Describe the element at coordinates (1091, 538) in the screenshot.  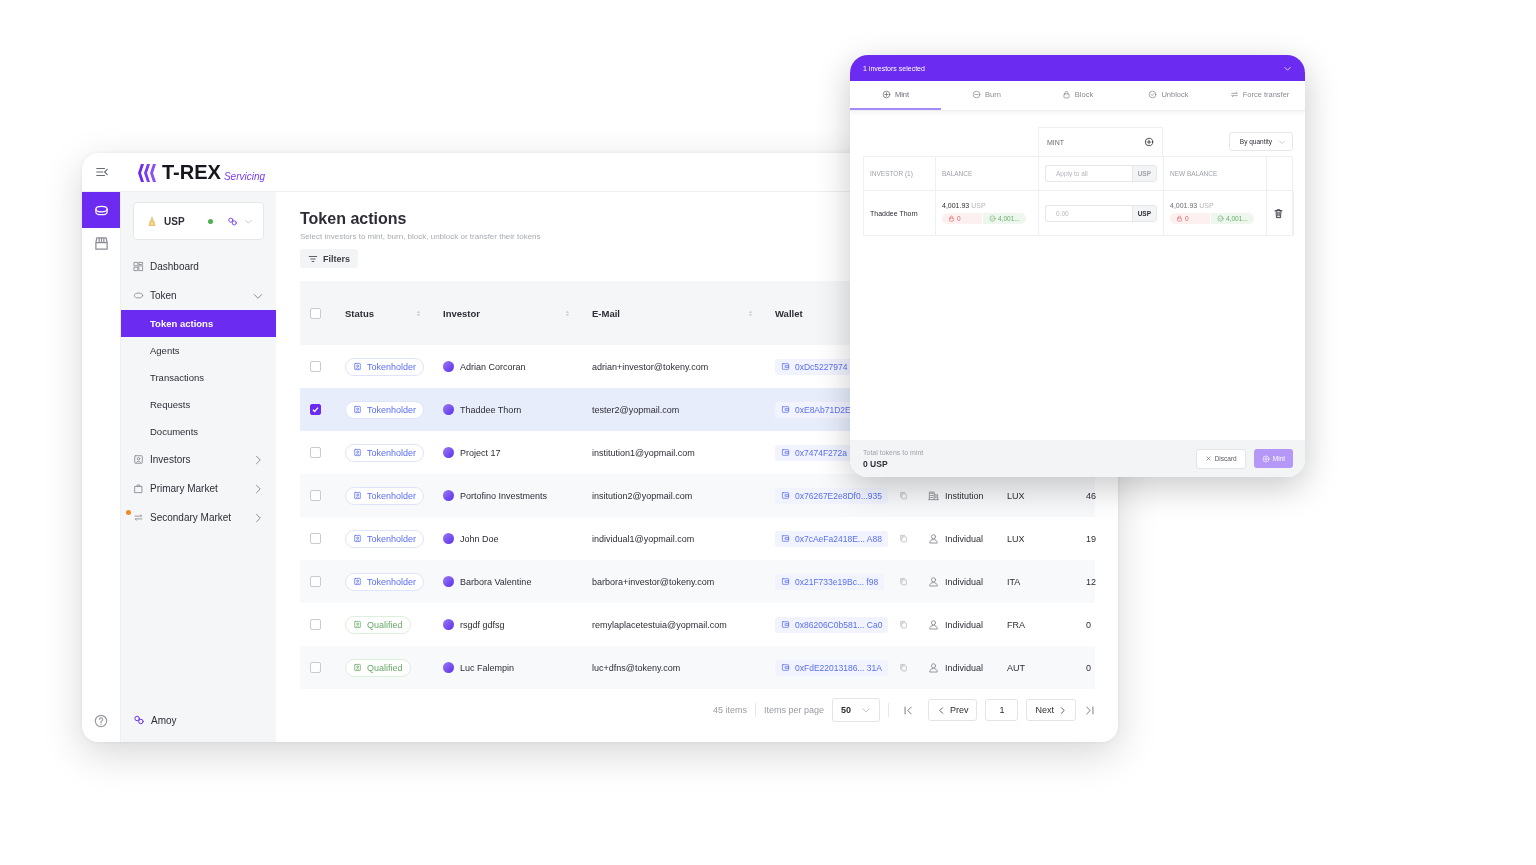
I see `table-cell: 19` at that location.